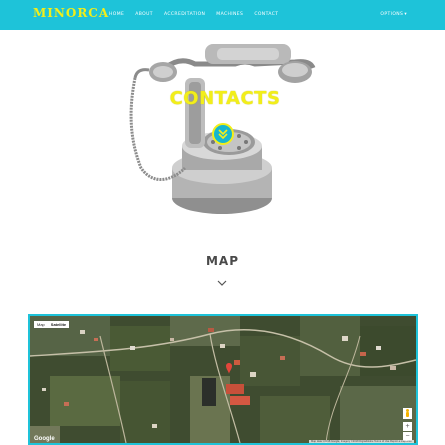 The width and height of the screenshot is (445, 445). I want to click on google-logo: Google, so click(44, 439).